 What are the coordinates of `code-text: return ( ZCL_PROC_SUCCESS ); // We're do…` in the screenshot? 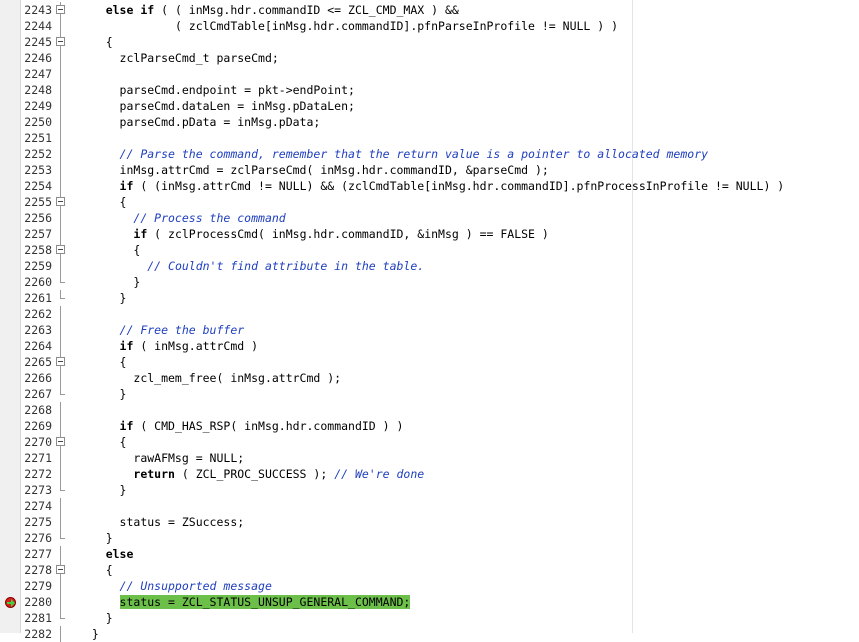 It's located at (251, 474).